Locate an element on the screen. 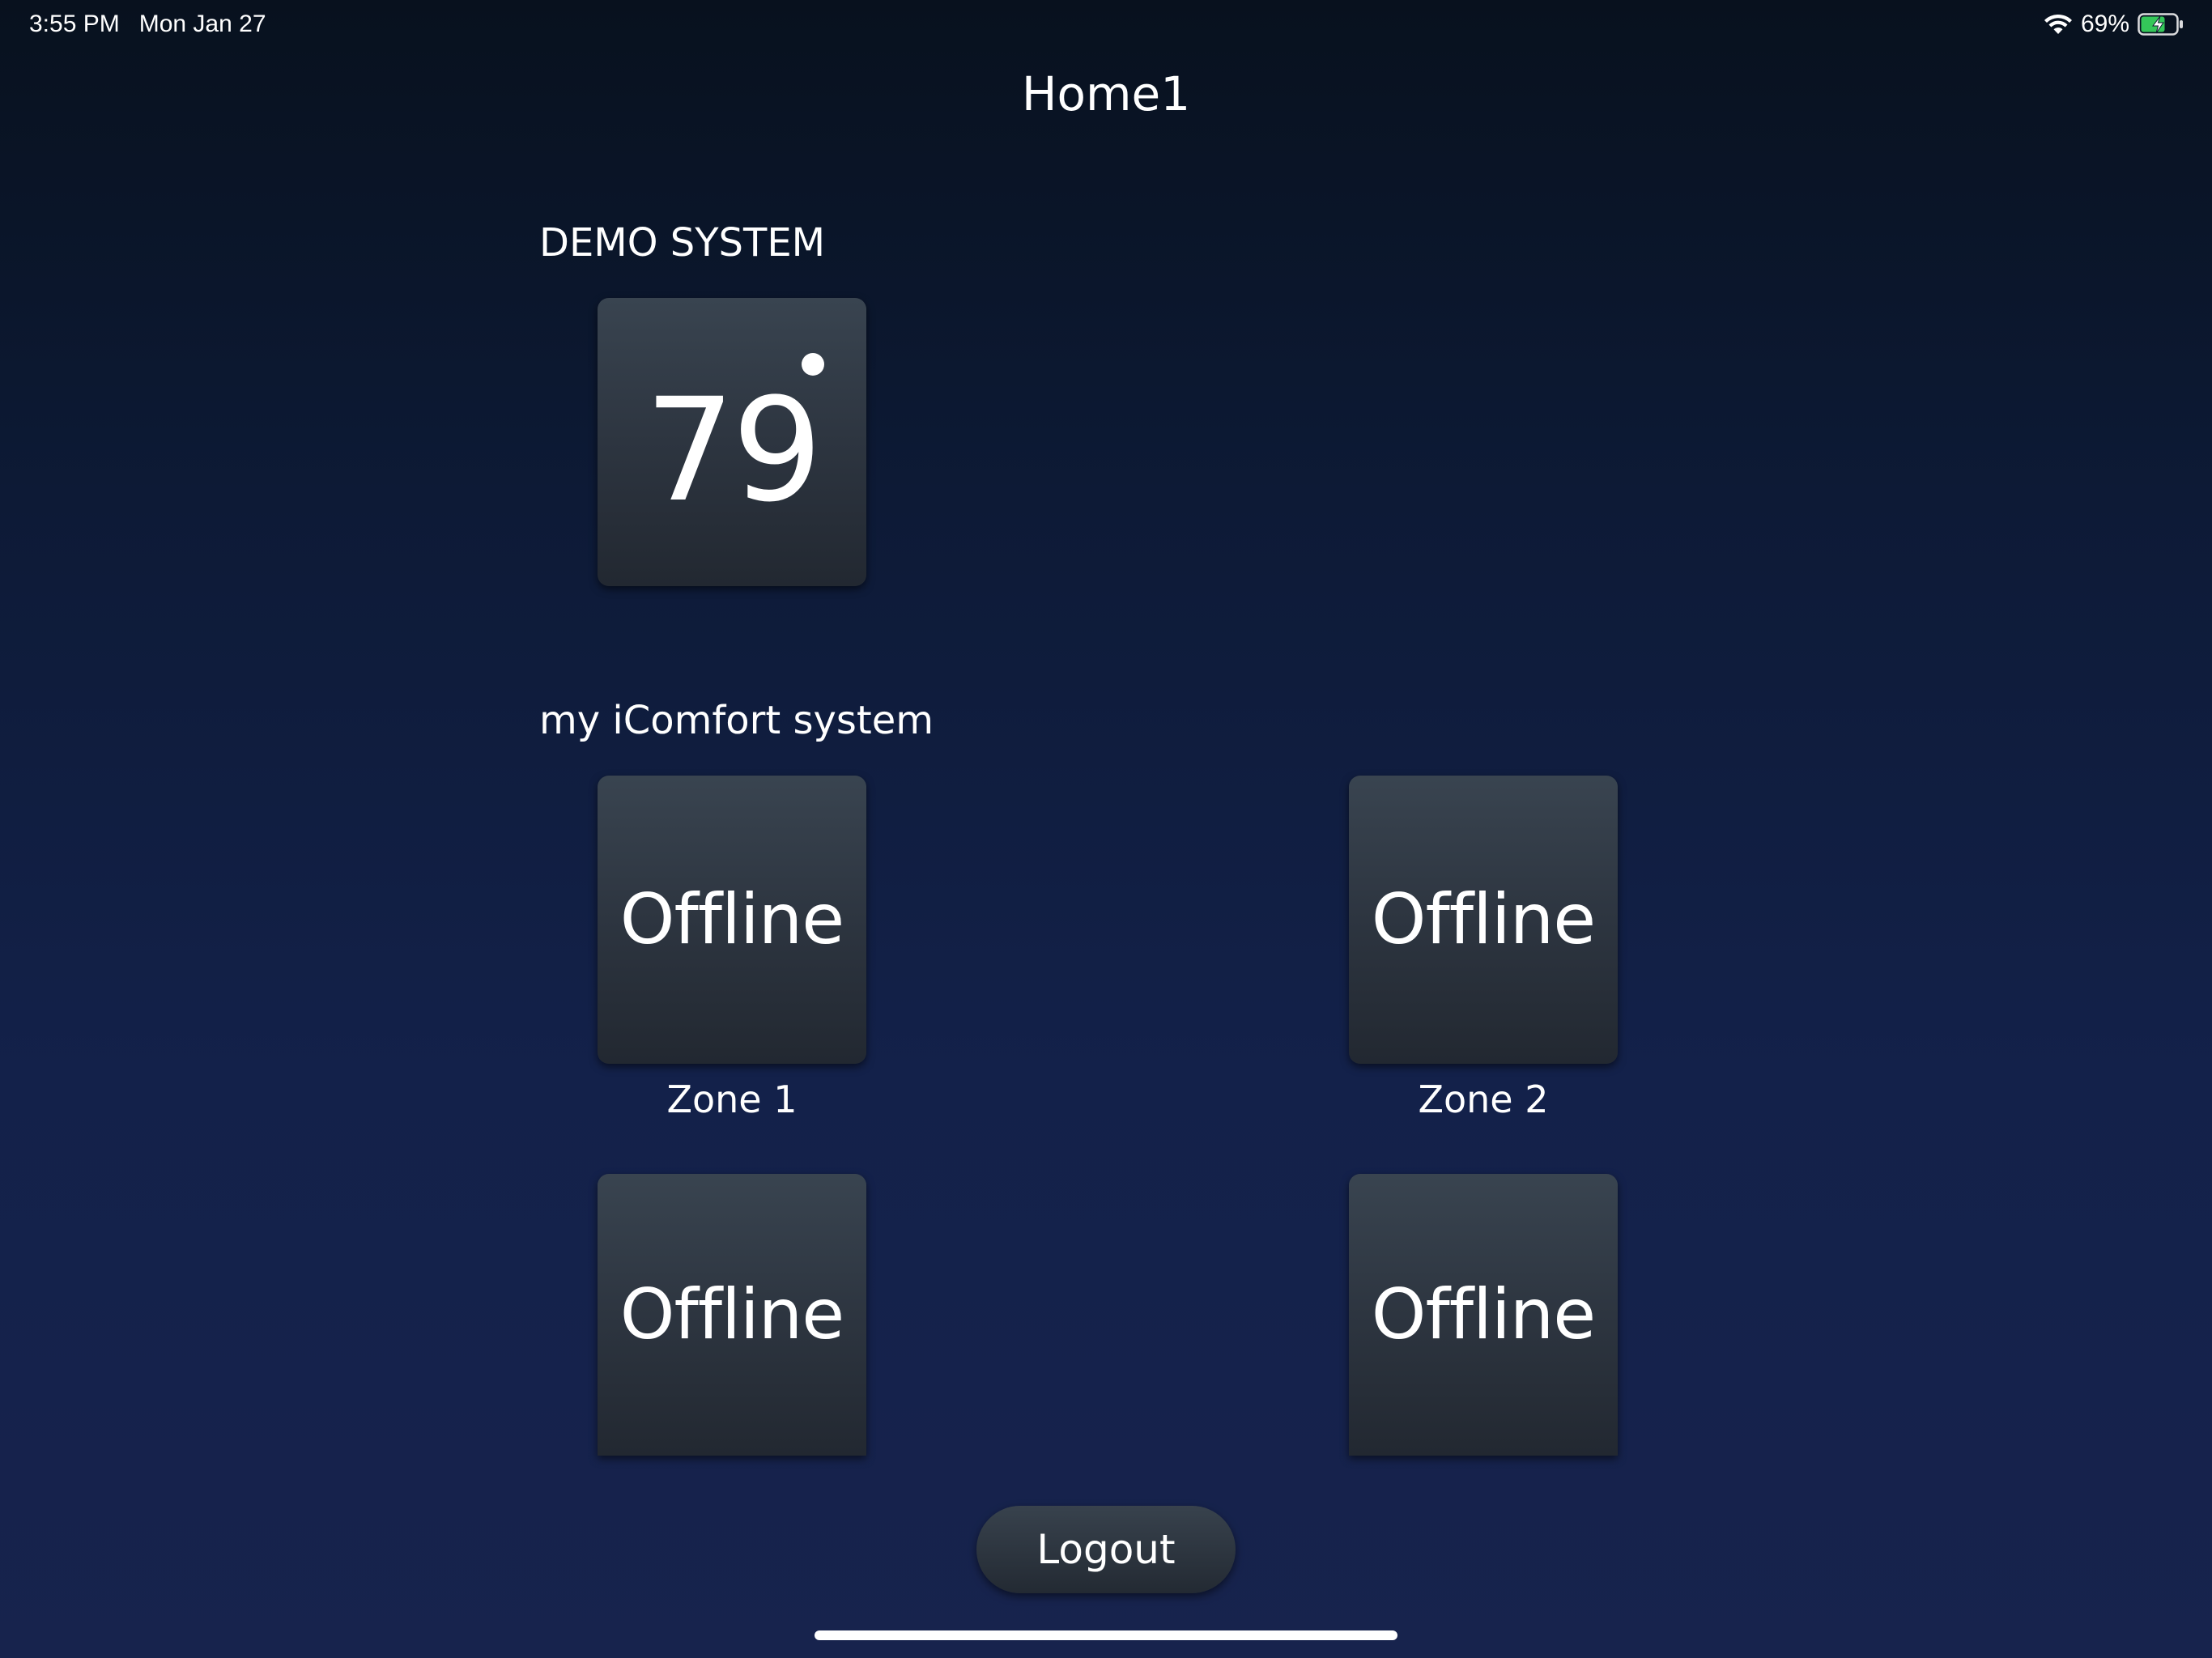 This screenshot has height=1658, width=2212. temperature-value: 79 is located at coordinates (733, 451).